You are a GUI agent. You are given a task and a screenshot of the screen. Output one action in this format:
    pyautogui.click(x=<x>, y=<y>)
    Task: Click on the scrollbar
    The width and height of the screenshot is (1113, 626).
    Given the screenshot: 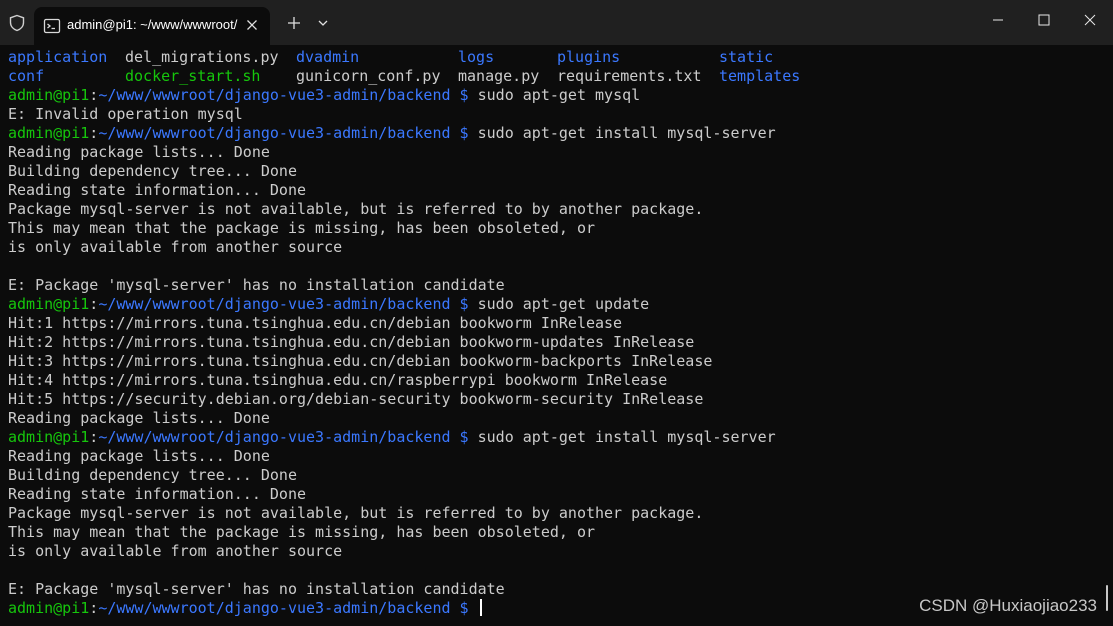 What is the action you would take?
    pyautogui.click(x=1107, y=598)
    